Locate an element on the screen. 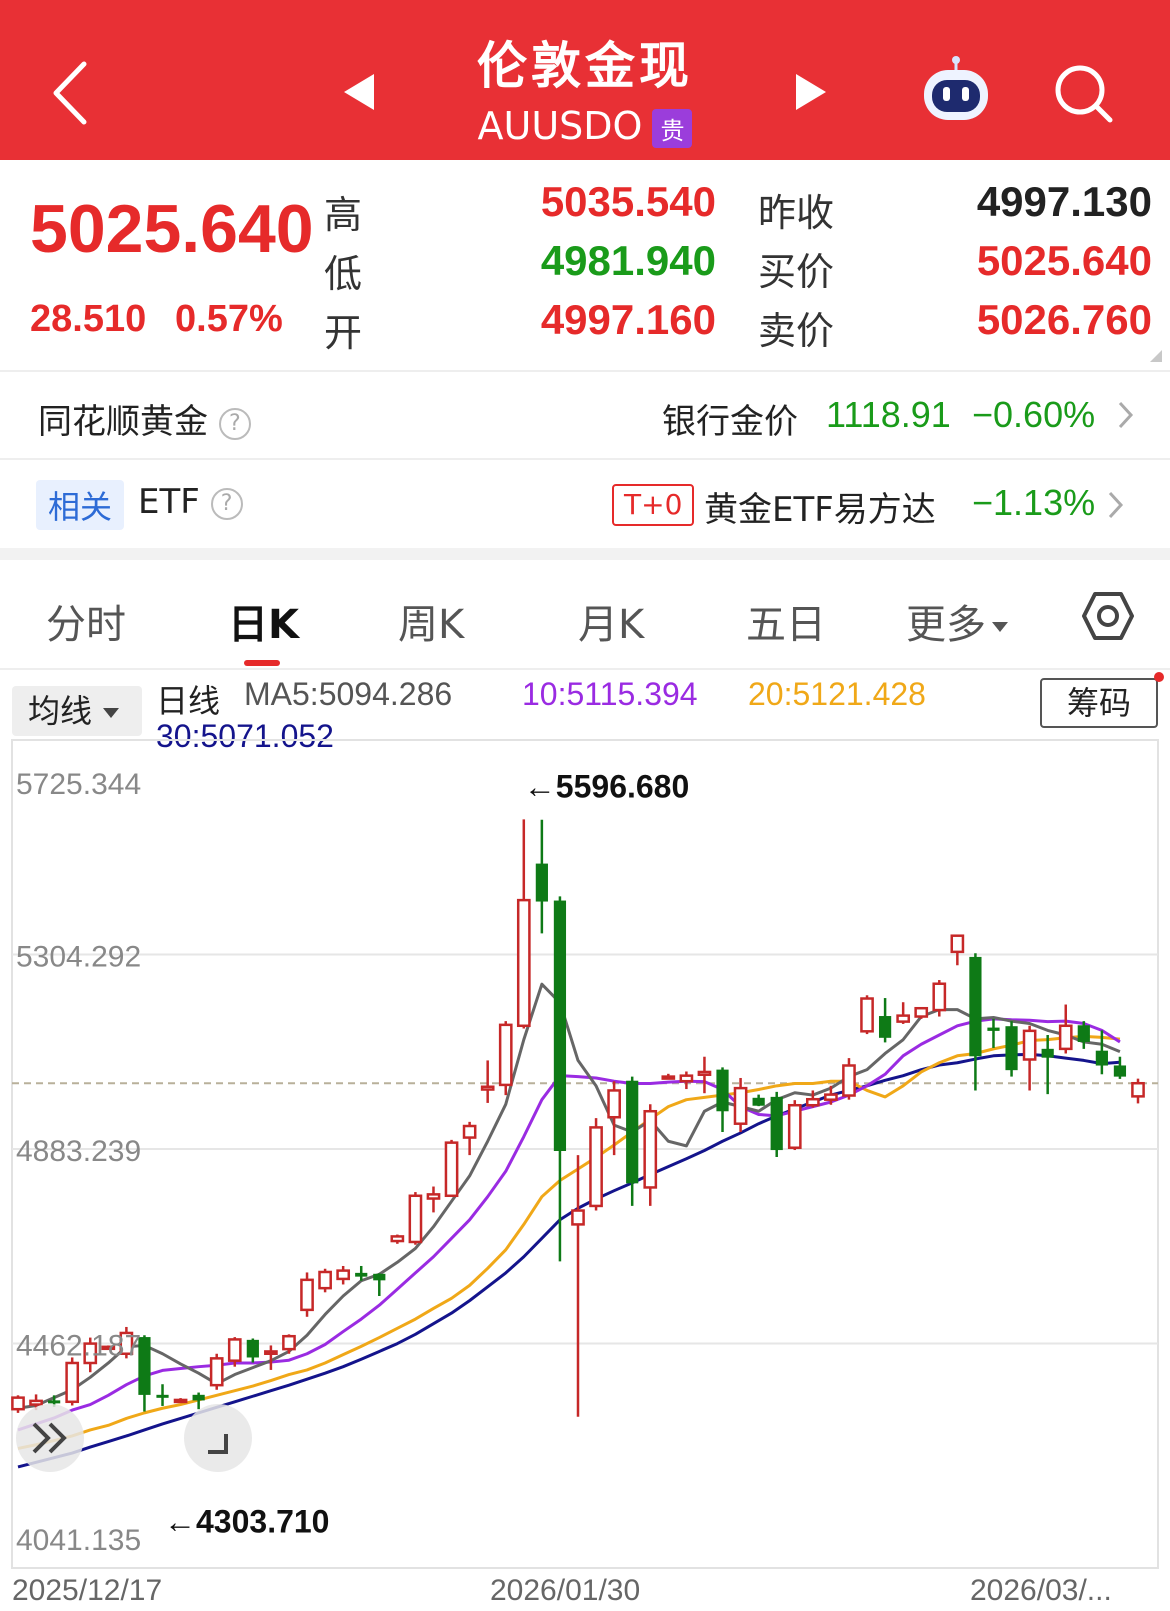 This screenshot has height=1611, width=1170. top-bar: 伦敦金现 AUUSDO 贵 is located at coordinates (585, 80).